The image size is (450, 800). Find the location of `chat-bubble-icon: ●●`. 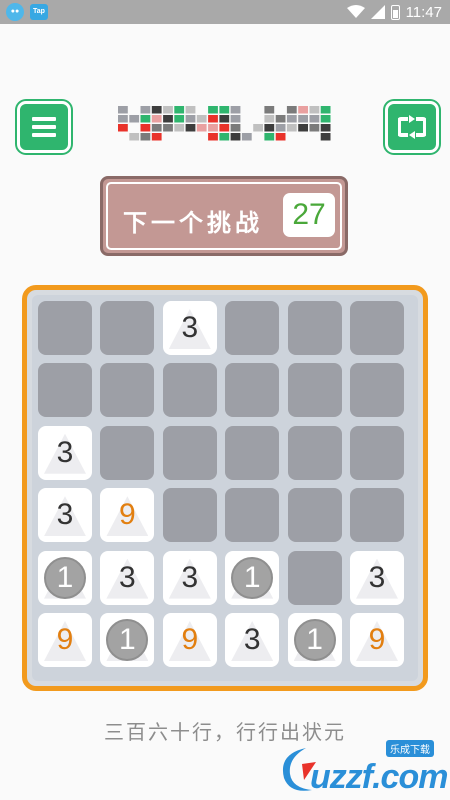

chat-bubble-icon: ●● is located at coordinates (15, 12).